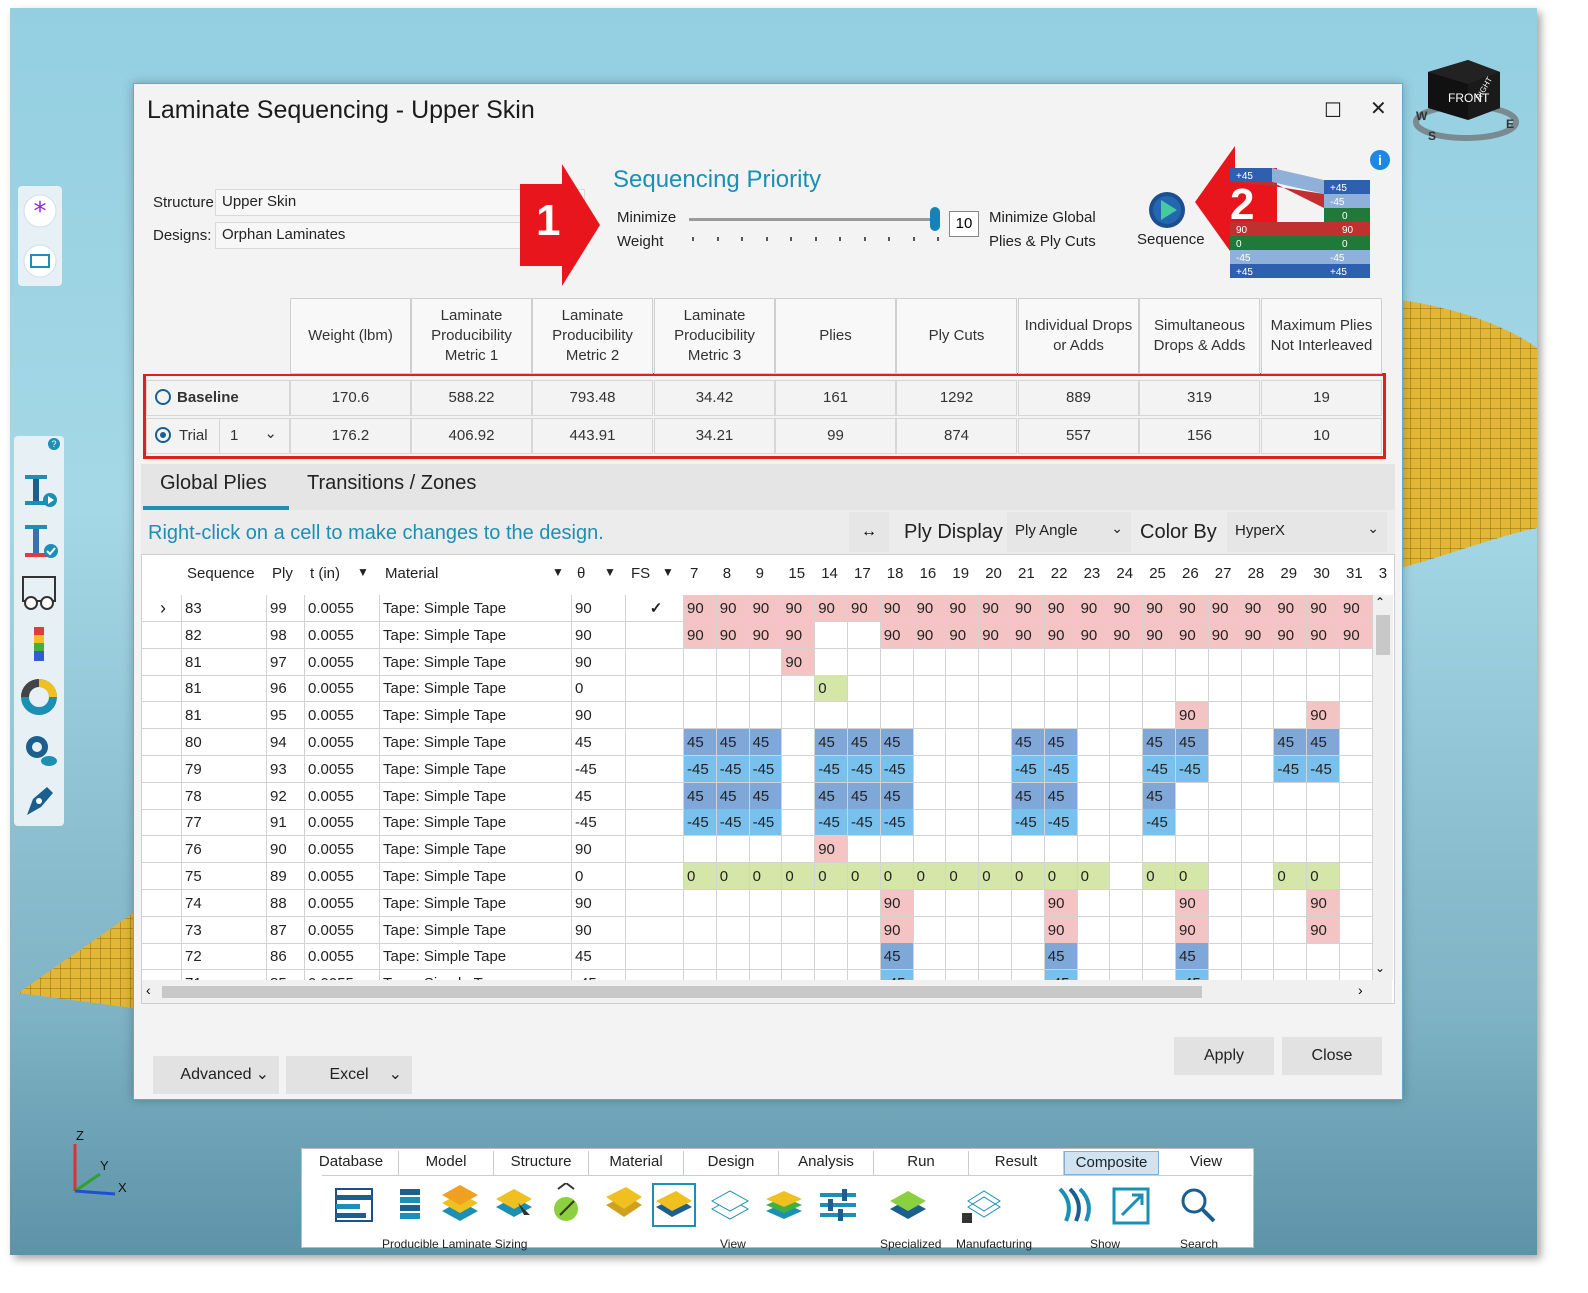 This screenshot has width=1588, height=1293. What do you see at coordinates (286, 796) in the screenshot?
I see `ply-cell: 92` at bounding box center [286, 796].